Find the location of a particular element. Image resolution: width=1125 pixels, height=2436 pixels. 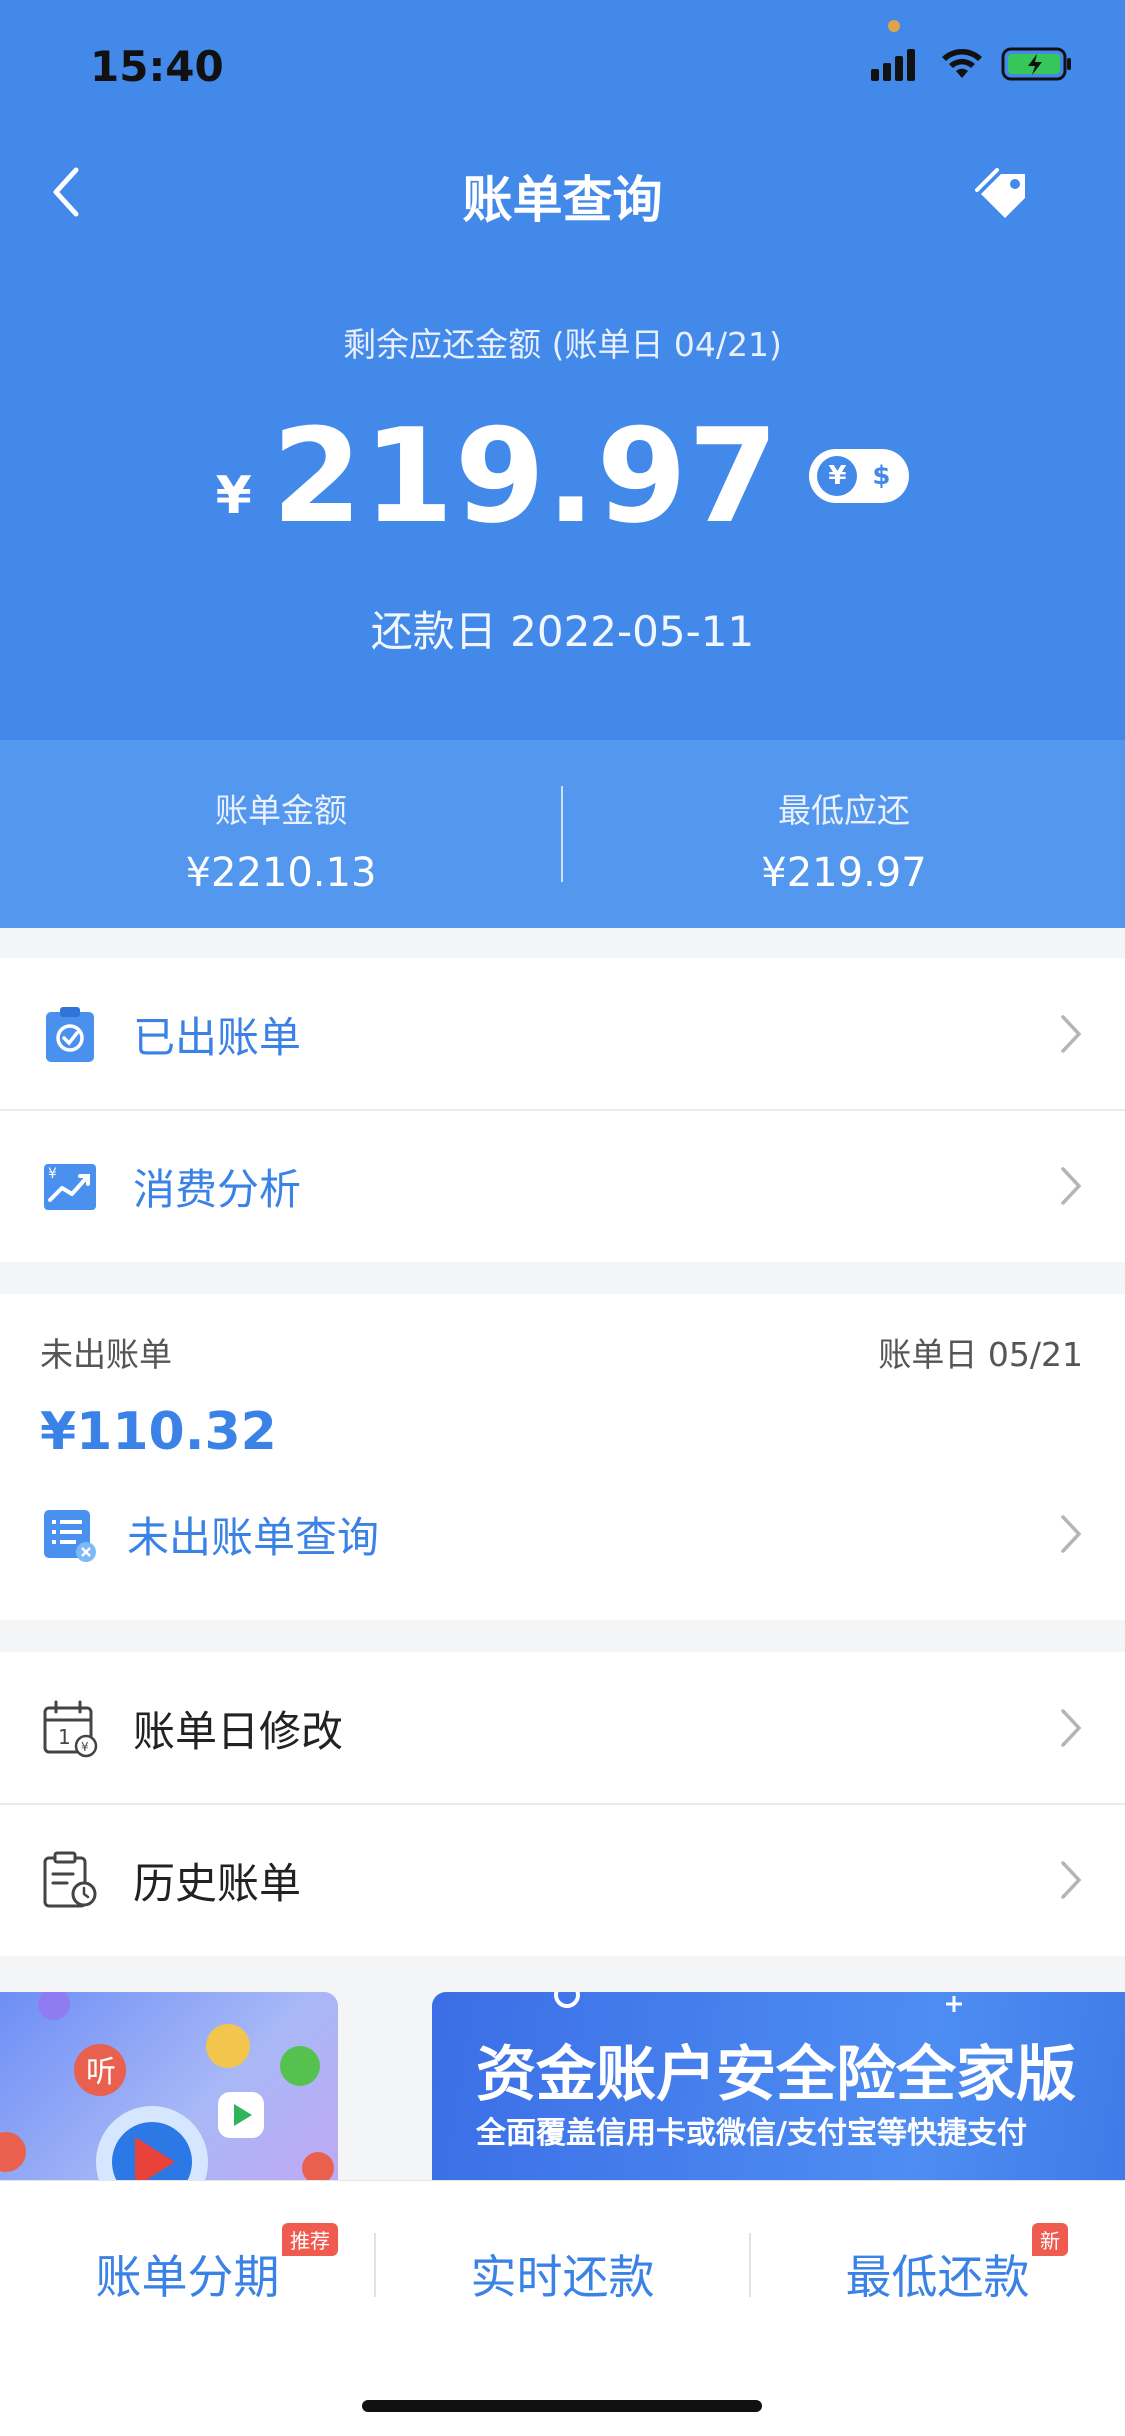

decor-plus-icon is located at coordinates (954, 2004).